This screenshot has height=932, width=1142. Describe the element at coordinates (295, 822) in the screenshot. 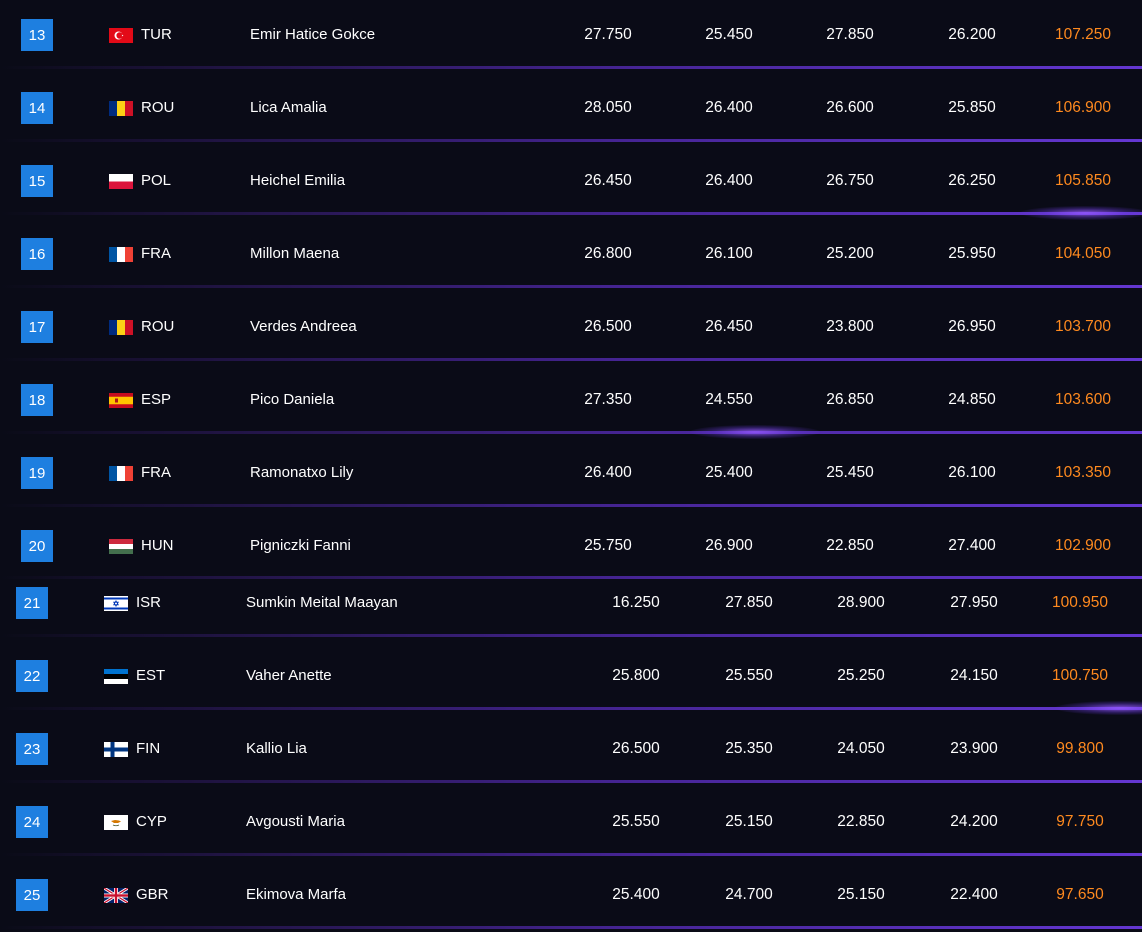

I see `athlete-name: Avgousti Maria` at that location.